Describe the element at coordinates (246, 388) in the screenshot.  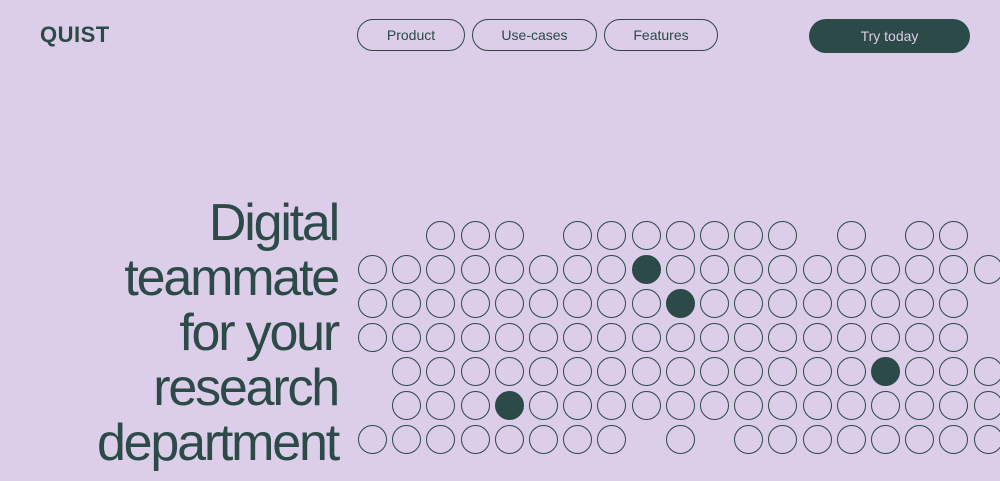
I see `headline-line: research` at that location.